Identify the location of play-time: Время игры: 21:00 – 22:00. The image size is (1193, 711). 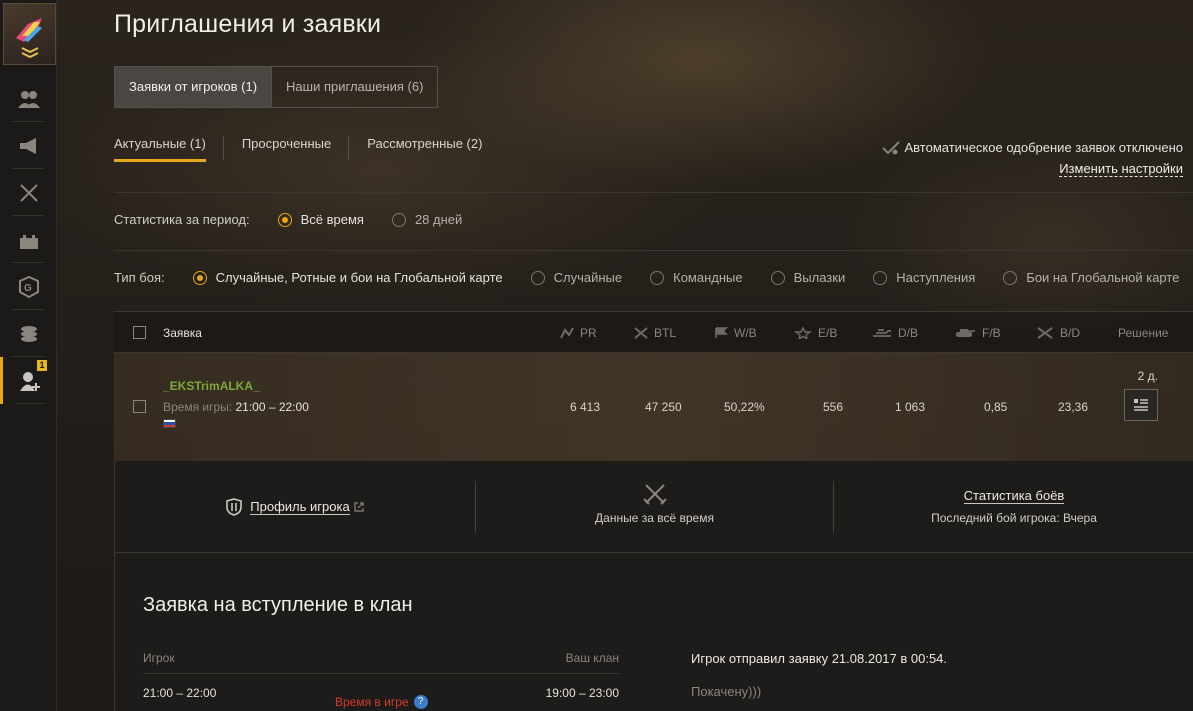
(236, 407).